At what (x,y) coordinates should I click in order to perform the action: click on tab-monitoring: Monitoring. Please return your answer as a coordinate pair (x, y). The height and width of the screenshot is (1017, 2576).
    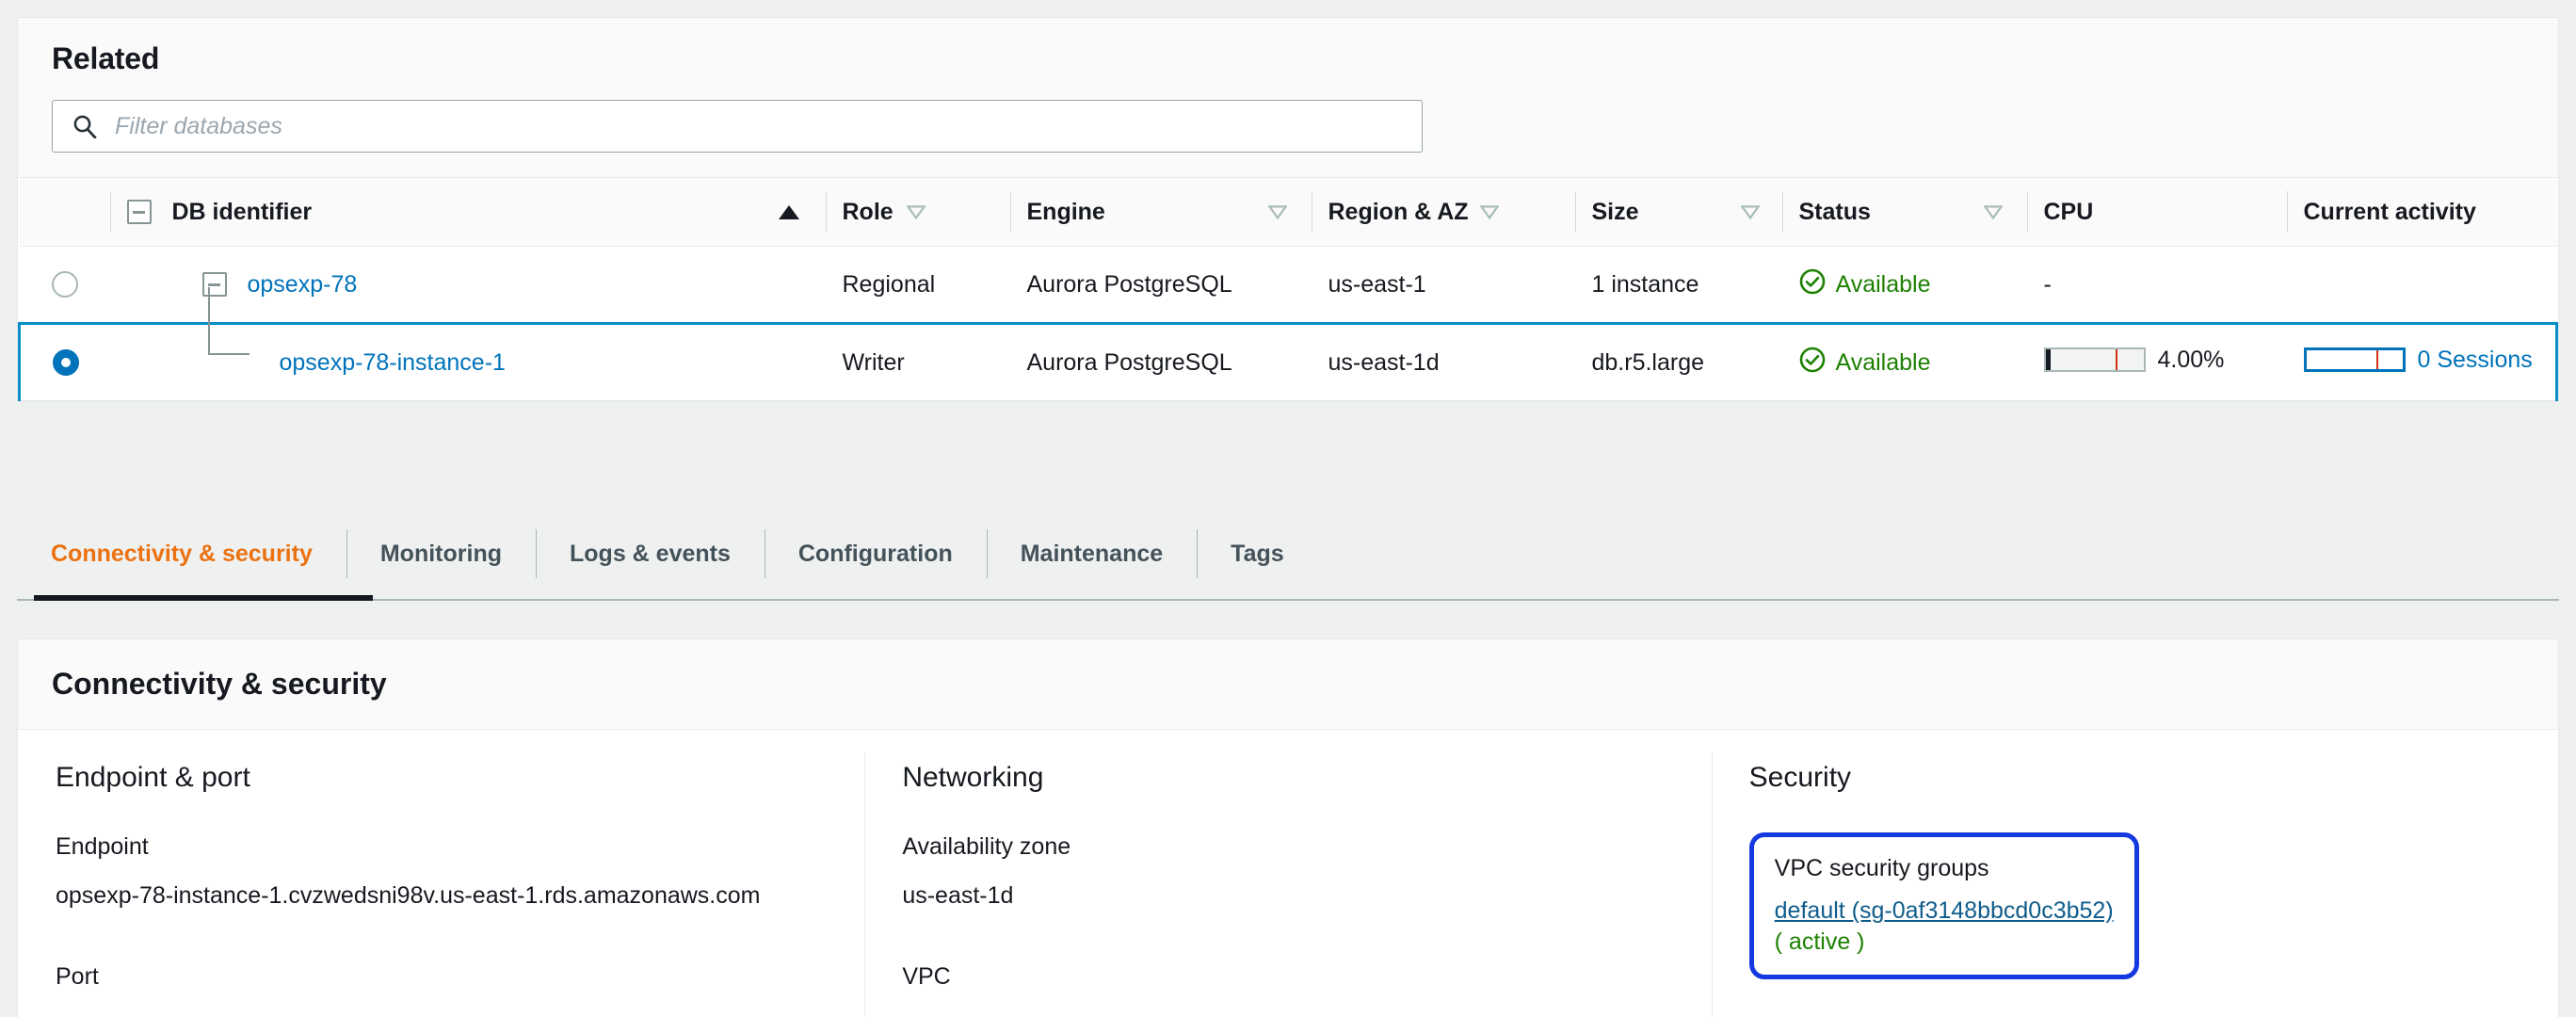
    Looking at the image, I should click on (441, 553).